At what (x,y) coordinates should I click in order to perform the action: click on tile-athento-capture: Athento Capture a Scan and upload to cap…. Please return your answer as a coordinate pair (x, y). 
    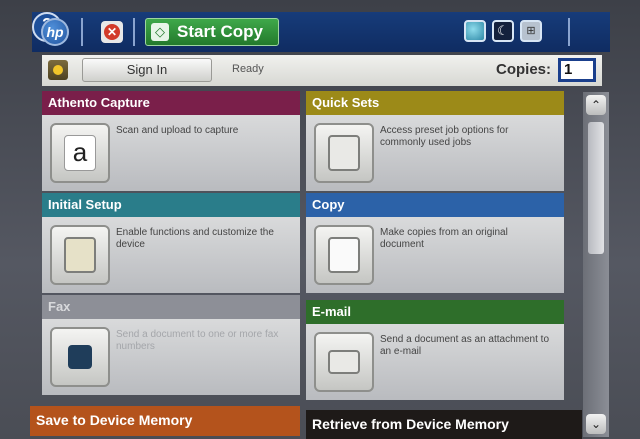
    Looking at the image, I should click on (171, 141).